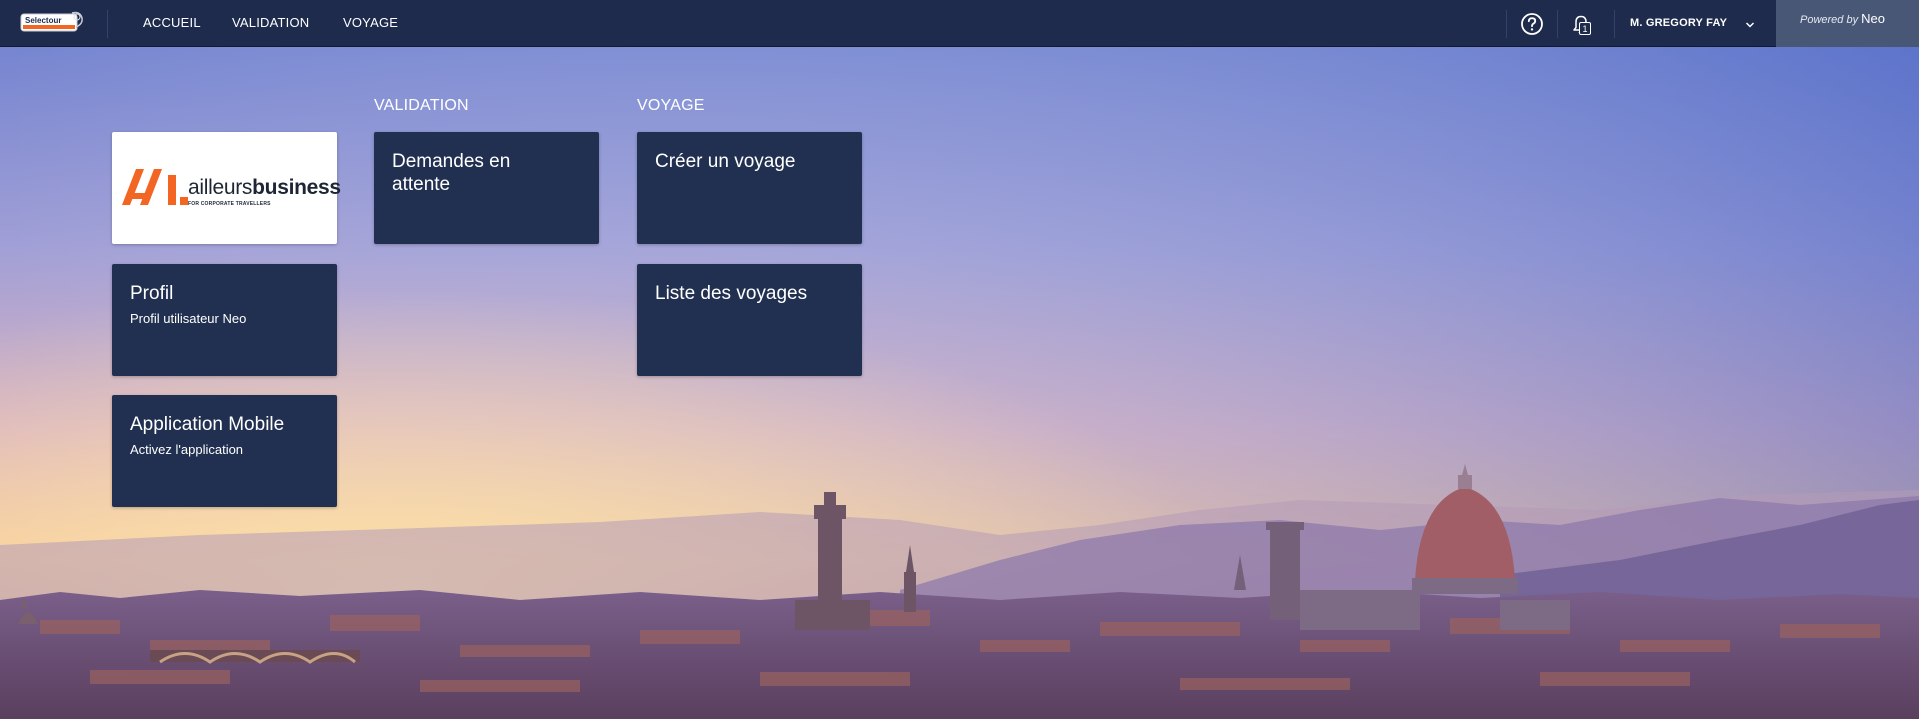 Image resolution: width=1919 pixels, height=719 pixels. What do you see at coordinates (671, 105) in the screenshot?
I see `section-title-voyage: VOYAGE` at bounding box center [671, 105].